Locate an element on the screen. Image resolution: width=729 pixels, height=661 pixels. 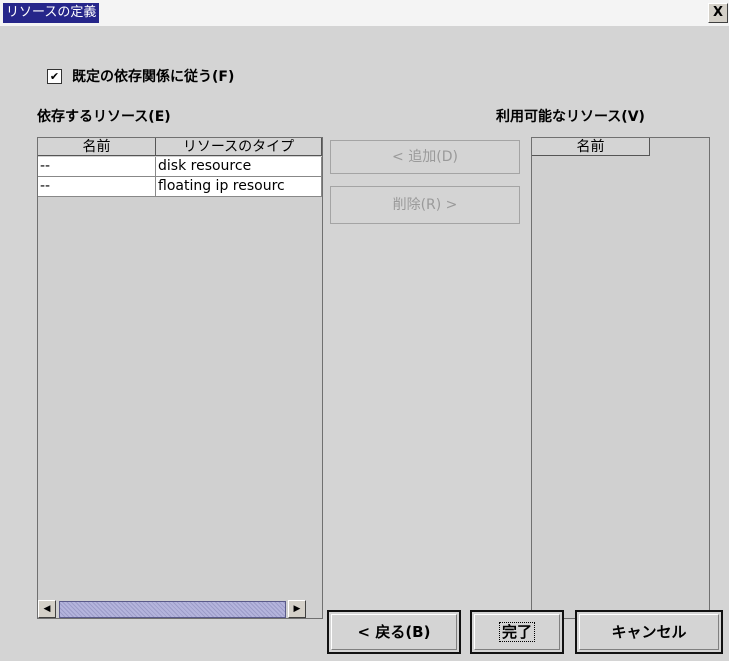
scroll-right-button: ▶ is located at coordinates (297, 609).